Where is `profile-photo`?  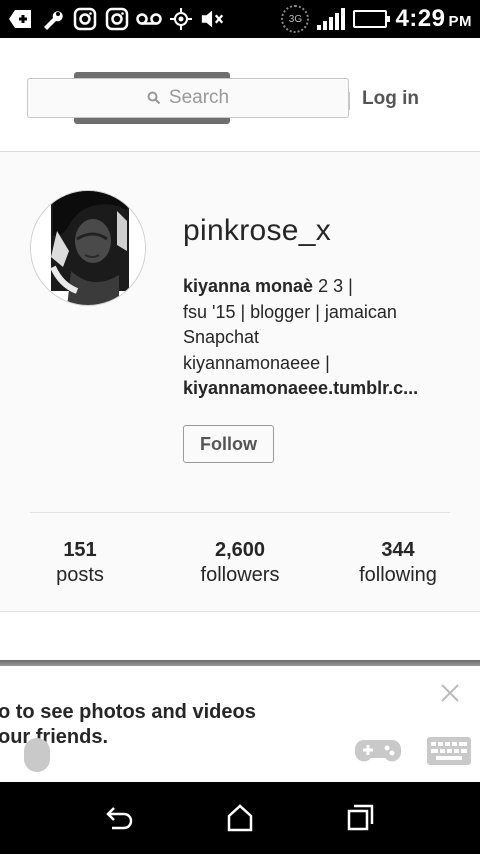 profile-photo is located at coordinates (88, 248).